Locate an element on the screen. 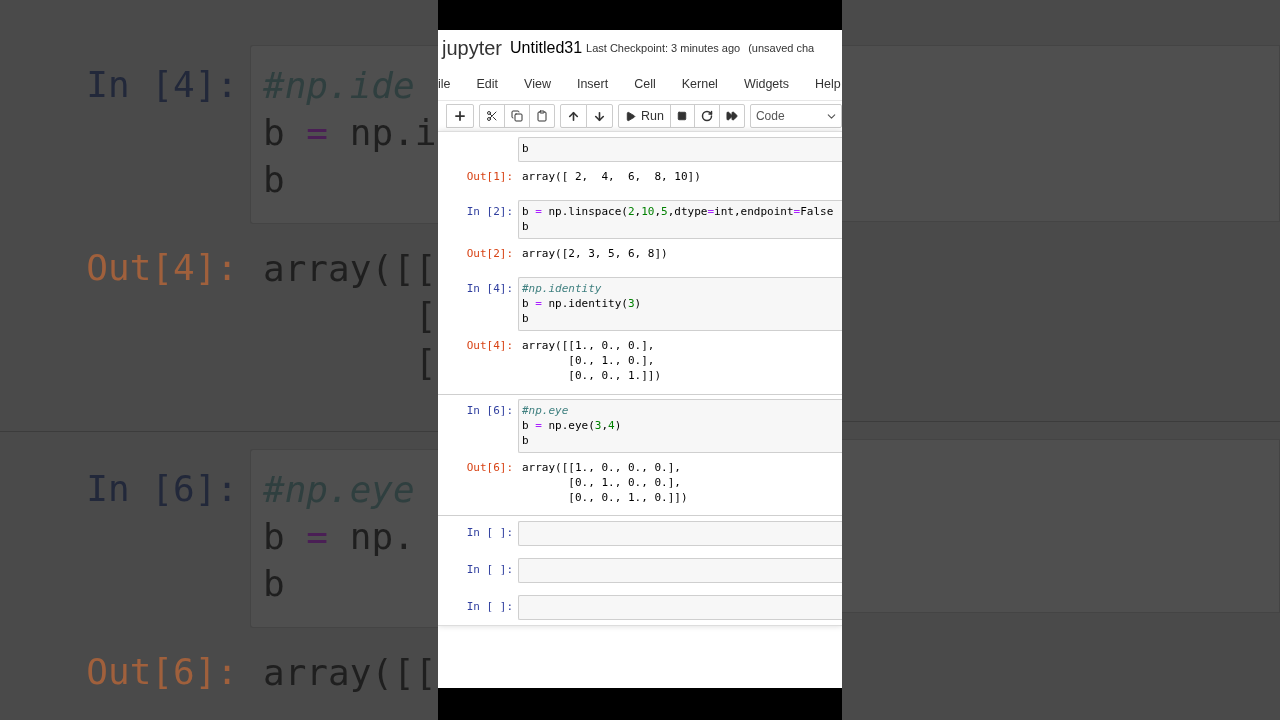 This screenshot has width=1280, height=720. restart-button is located at coordinates (706, 116).